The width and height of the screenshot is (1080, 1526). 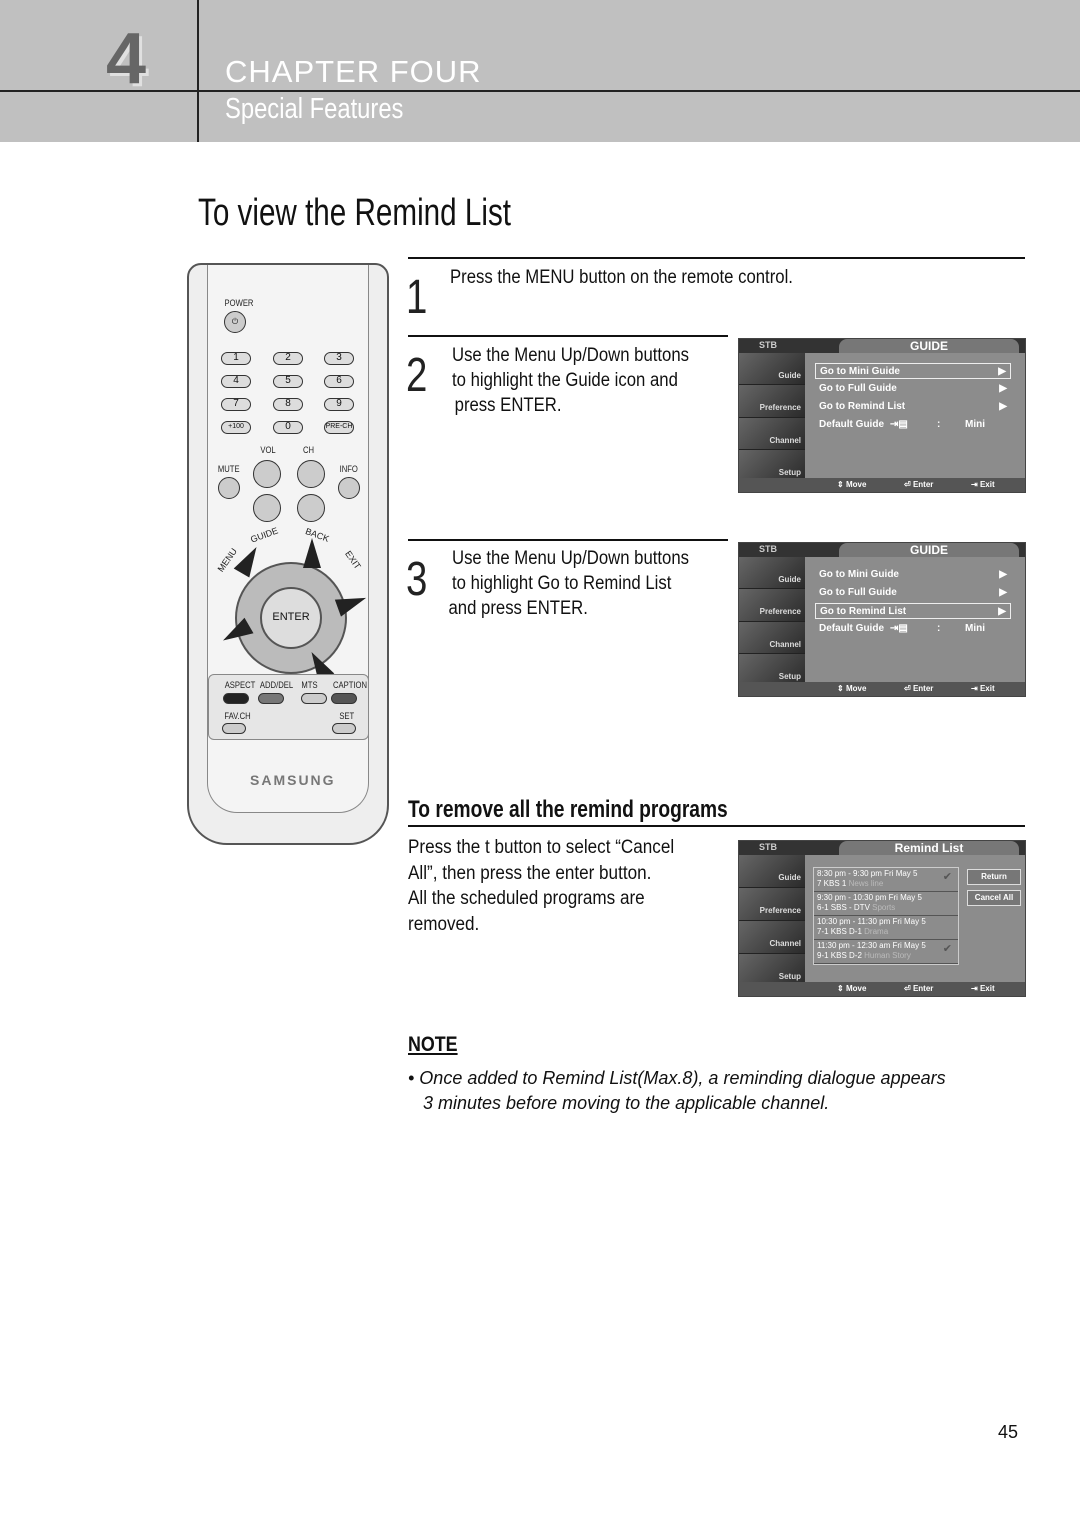 I want to click on move-icon: ⇕, so click(x=841, y=688).